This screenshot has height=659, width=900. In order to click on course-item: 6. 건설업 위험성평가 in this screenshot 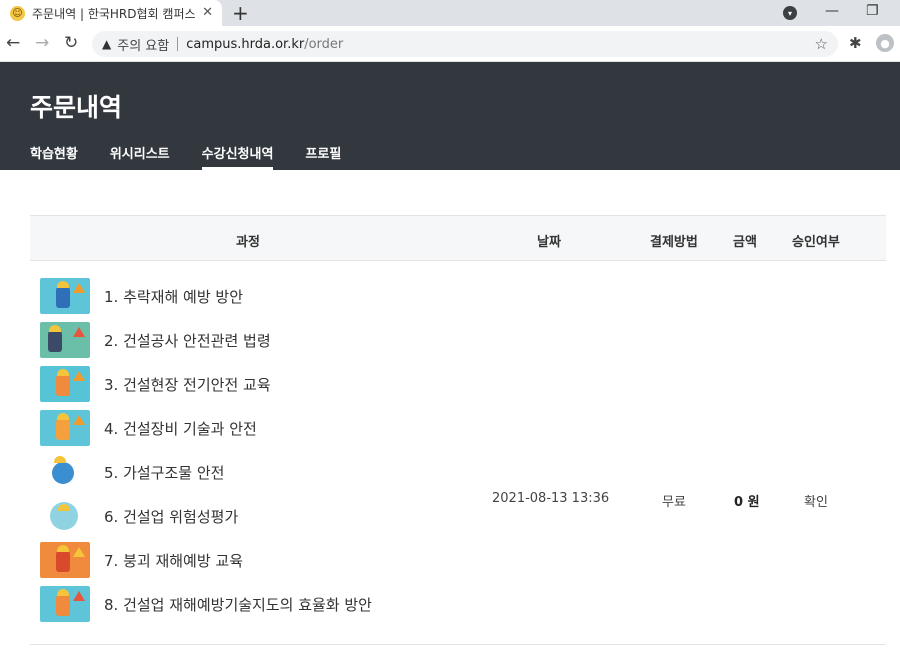, I will do `click(139, 516)`.